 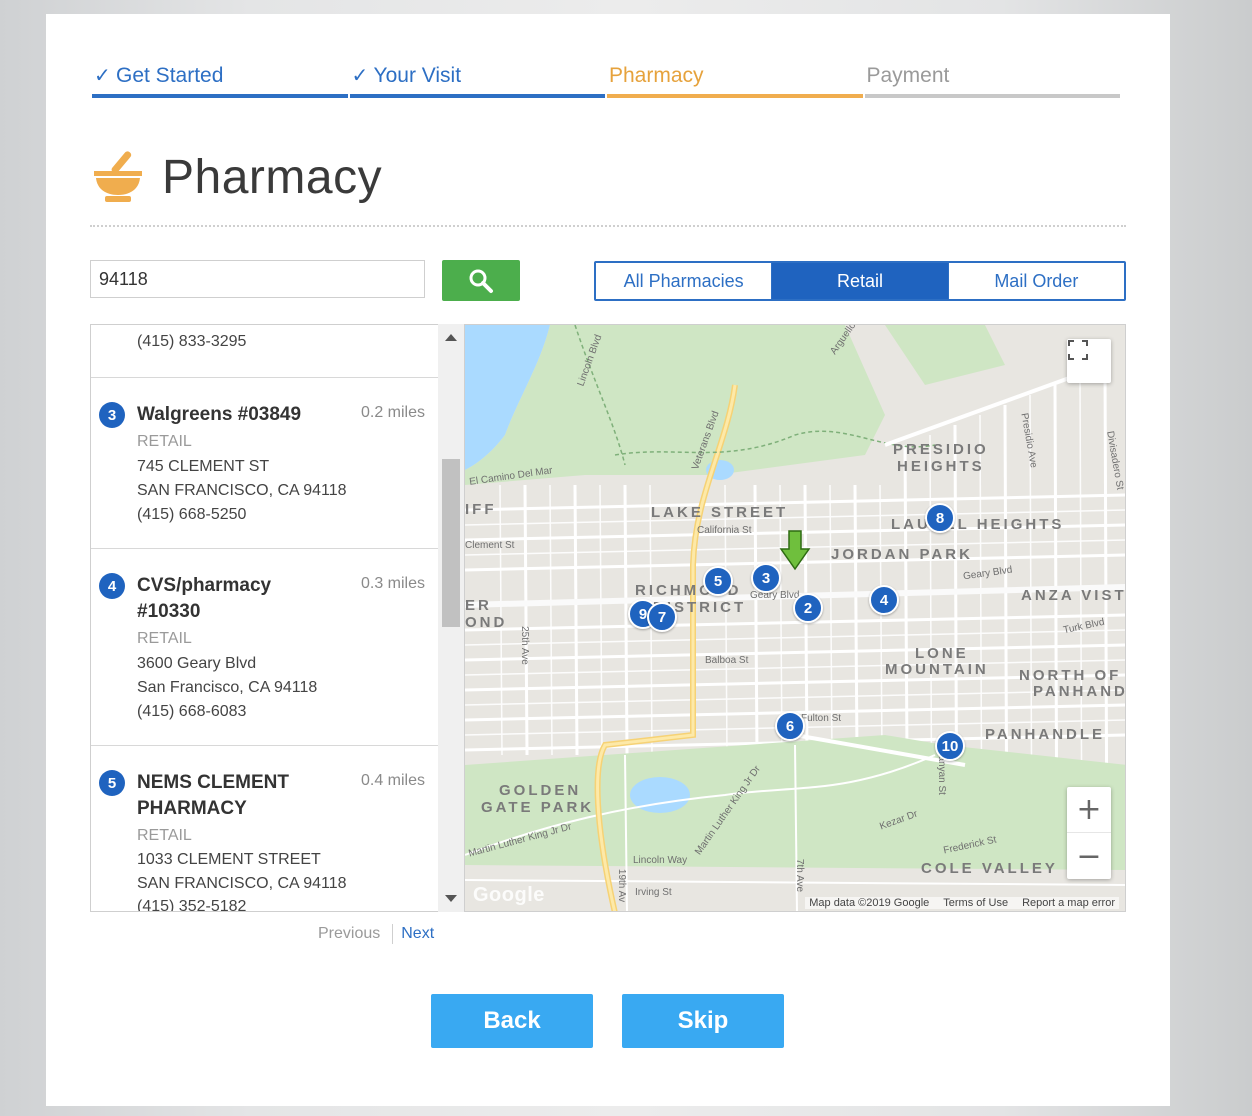 I want to click on search-button, so click(x=481, y=280).